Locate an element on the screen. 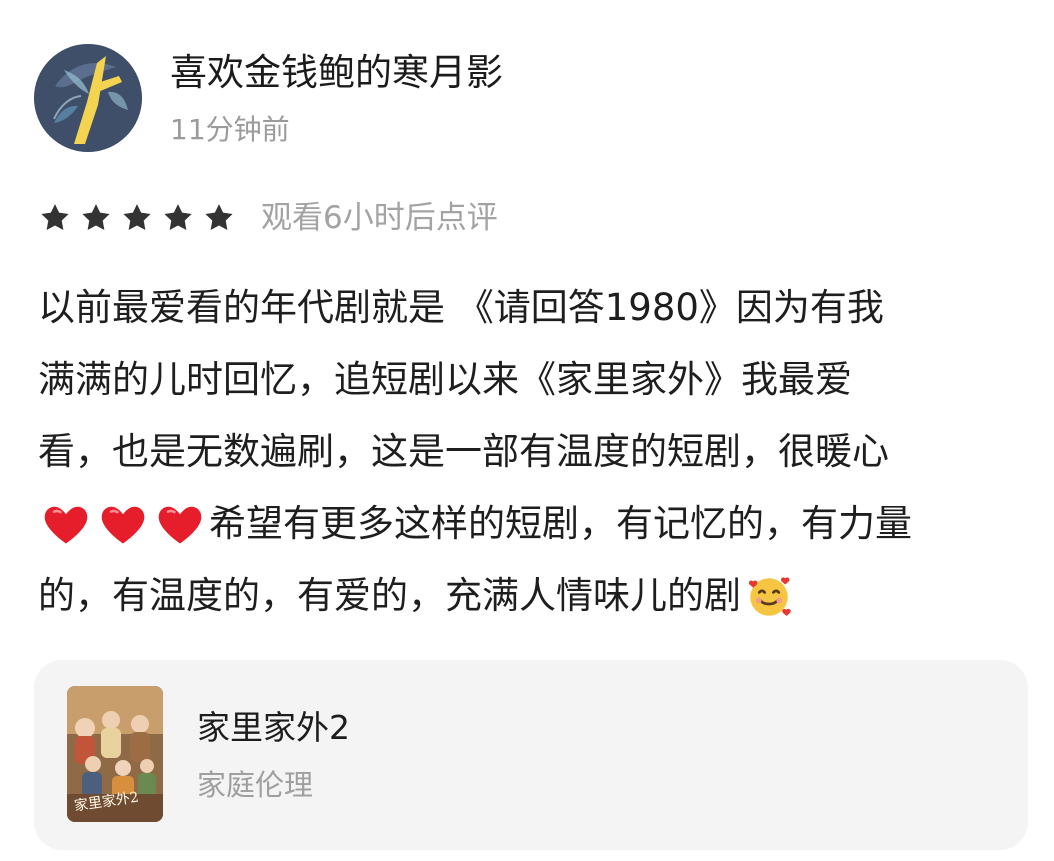 The image size is (1054, 861). rating-row: 观看6小时后点评 is located at coordinates (268, 218).